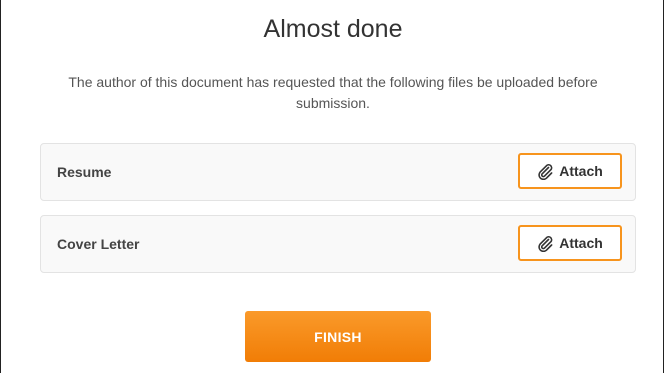 The height and width of the screenshot is (373, 664). I want to click on file-label-cover-letter: Cover Letter, so click(98, 244).